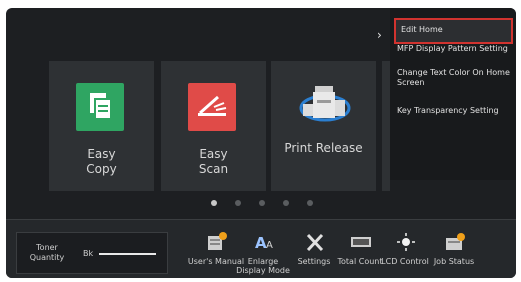  I want to click on menu-item-edit-home: Edit Home, so click(453, 31).